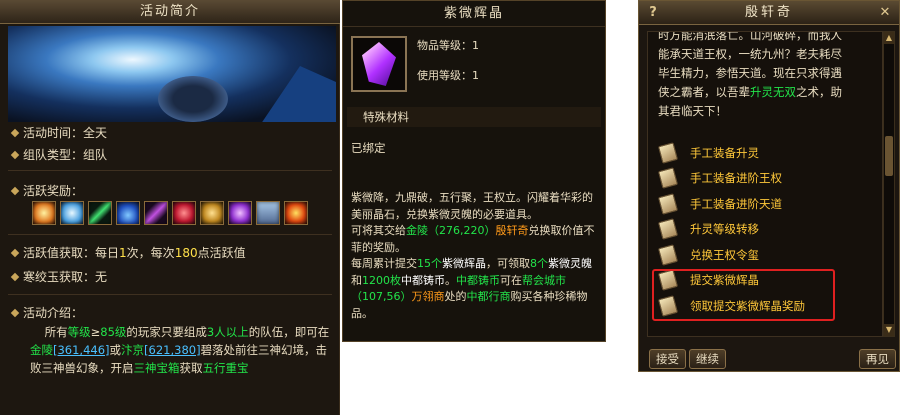  I want to click on option-label: 兑换王权令玺, so click(724, 254).